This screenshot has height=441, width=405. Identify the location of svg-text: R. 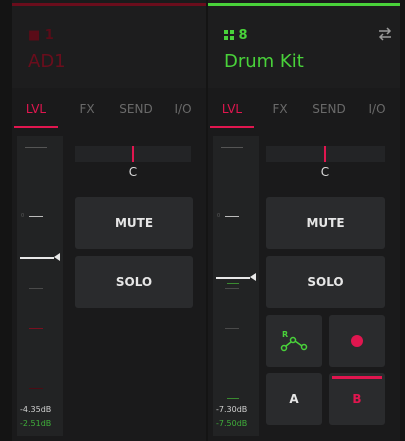
(285, 334).